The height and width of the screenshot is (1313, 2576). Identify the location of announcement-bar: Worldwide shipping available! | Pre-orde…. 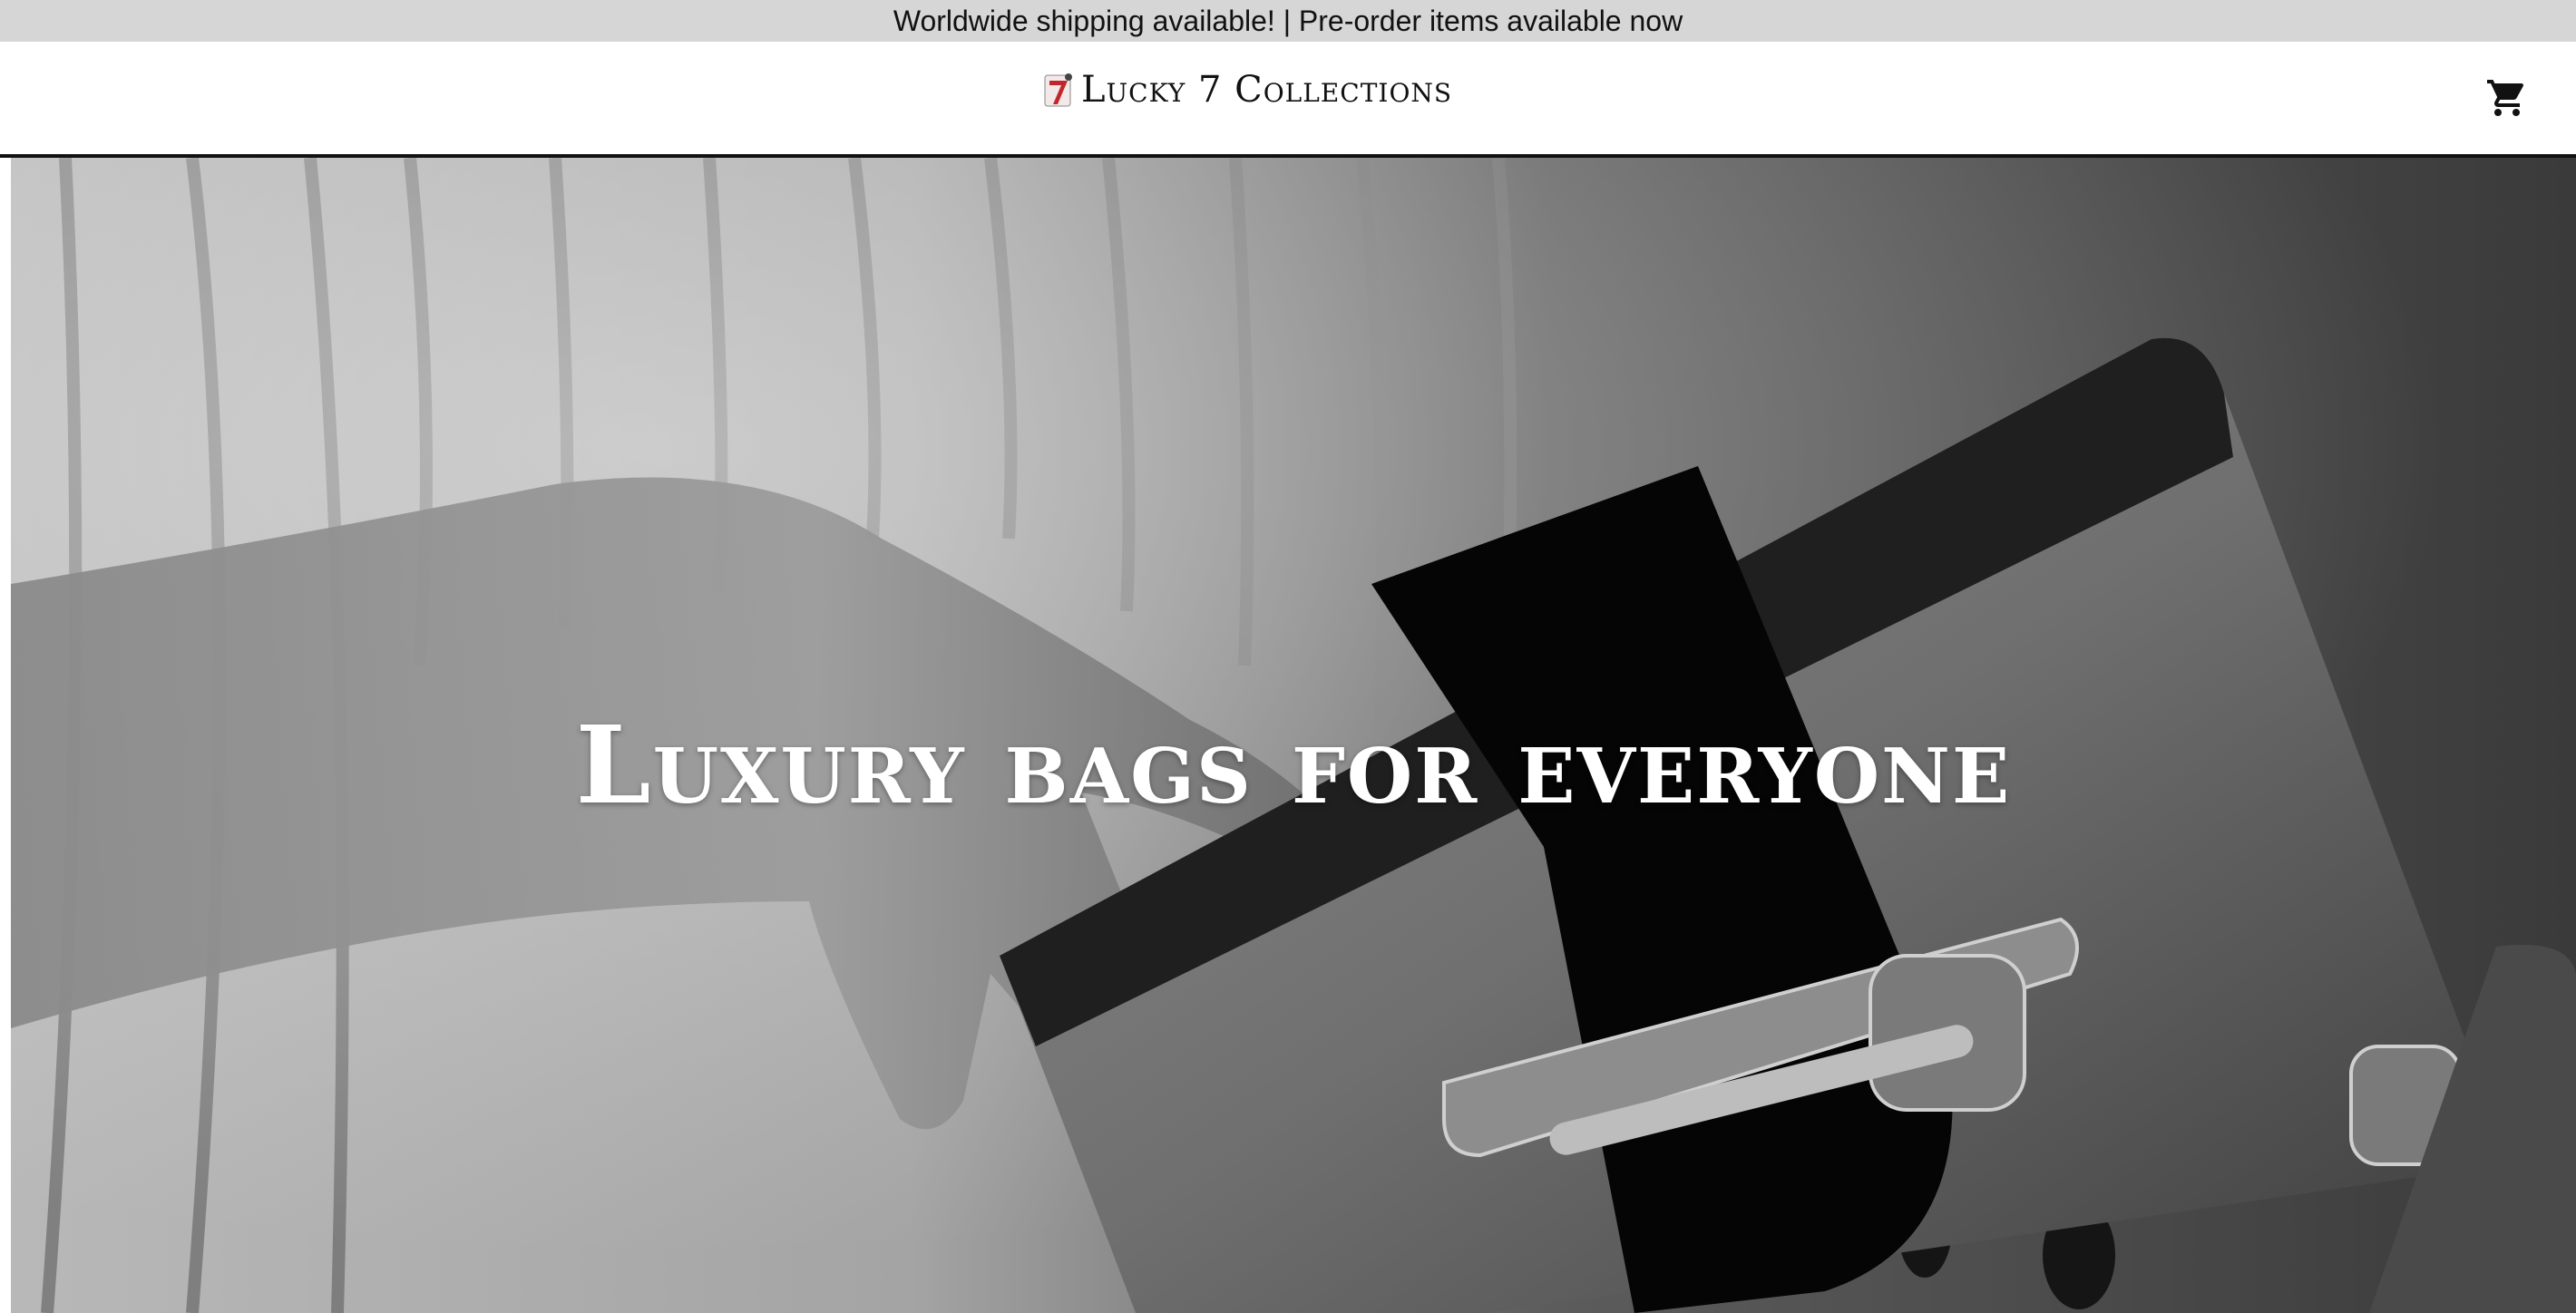
(1288, 21).